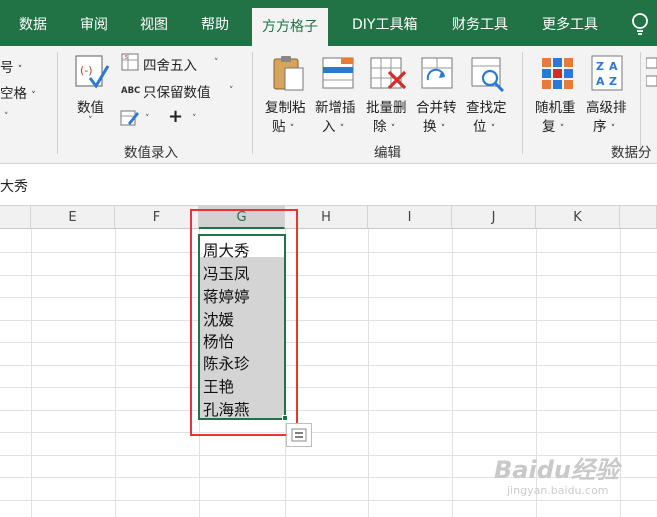 The image size is (657, 517). I want to click on column-header-f: F, so click(157, 217).